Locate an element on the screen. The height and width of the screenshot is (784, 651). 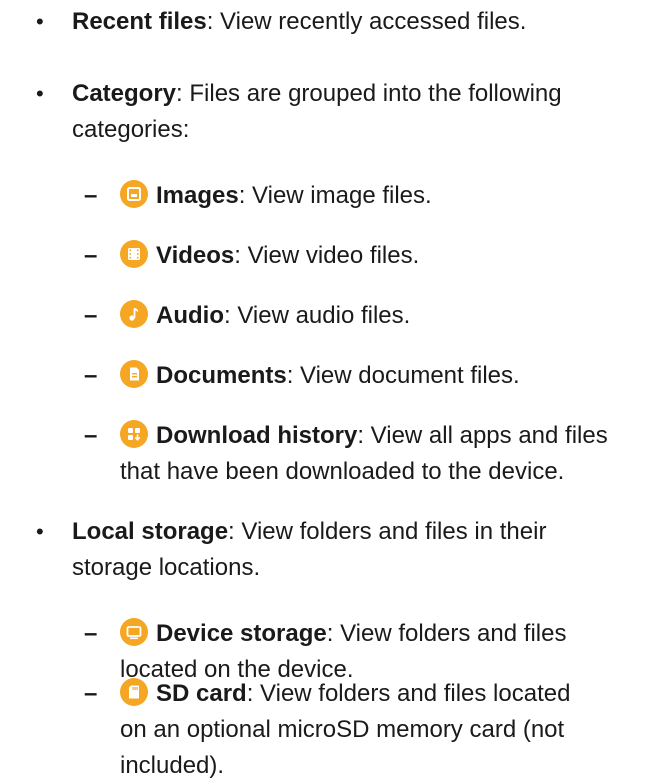
category-desc-line1: : Files are grouped into the following is located at coordinates (369, 93).